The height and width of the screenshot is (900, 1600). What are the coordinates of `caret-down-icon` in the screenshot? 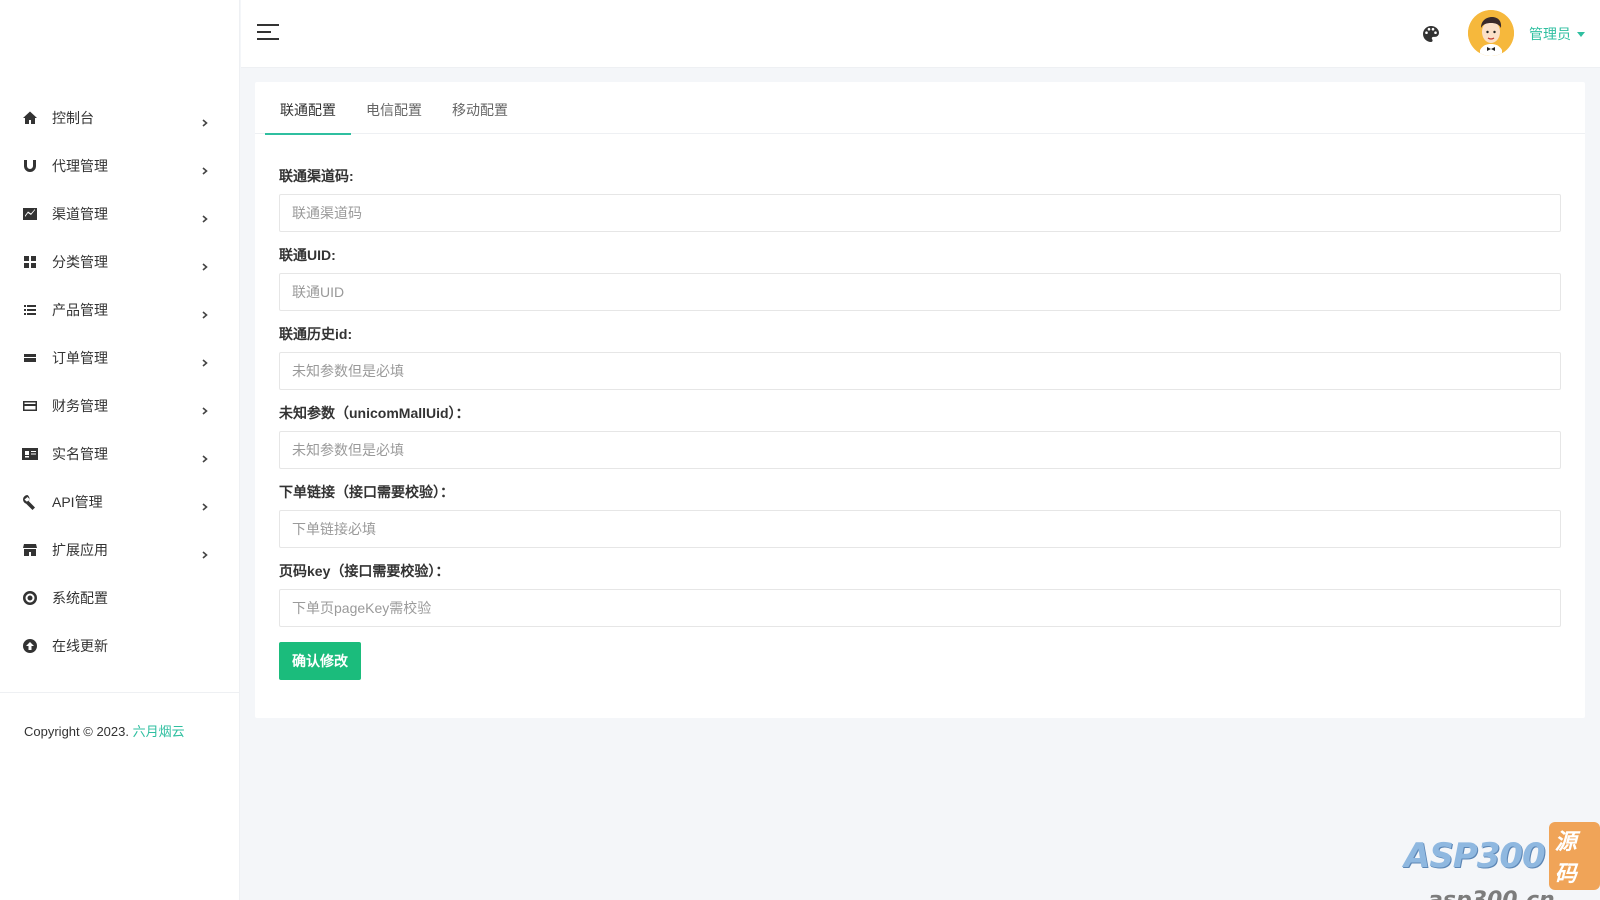 It's located at (1581, 34).